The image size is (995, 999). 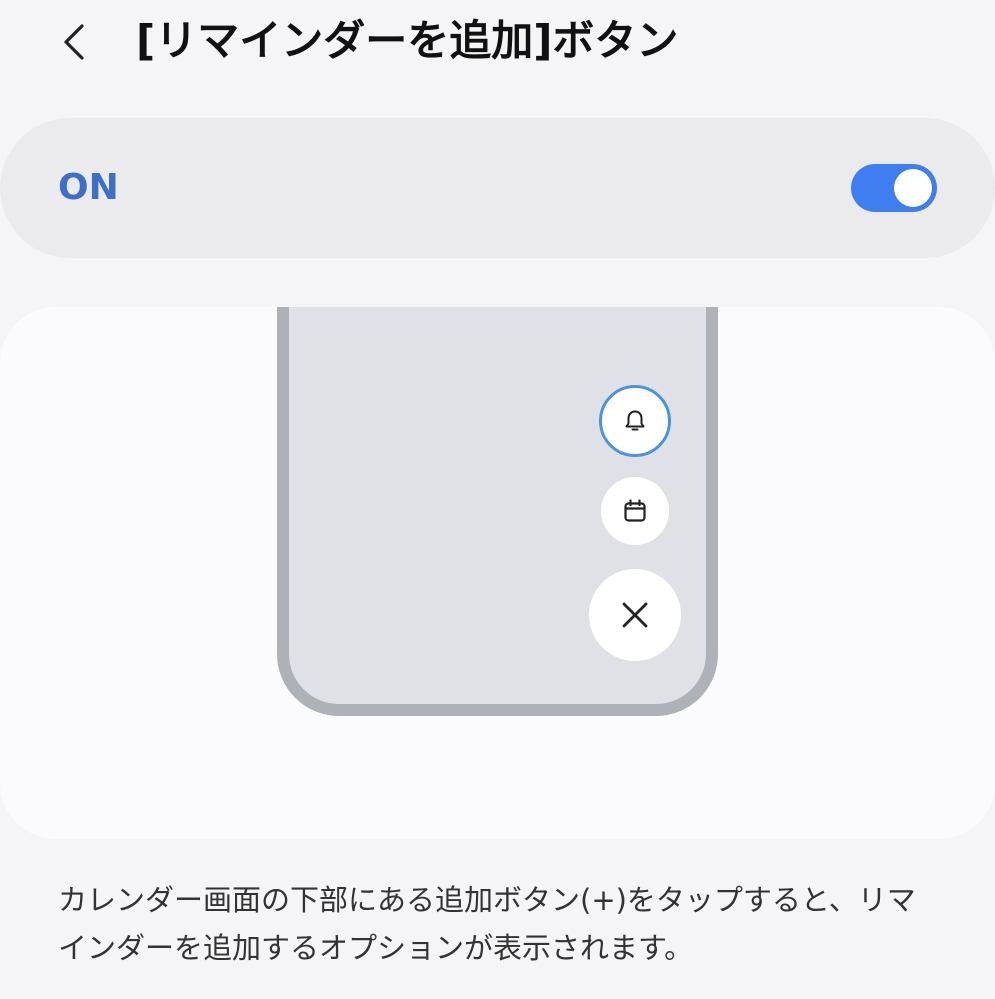 I want to click on add-reminder-button, so click(x=635, y=421).